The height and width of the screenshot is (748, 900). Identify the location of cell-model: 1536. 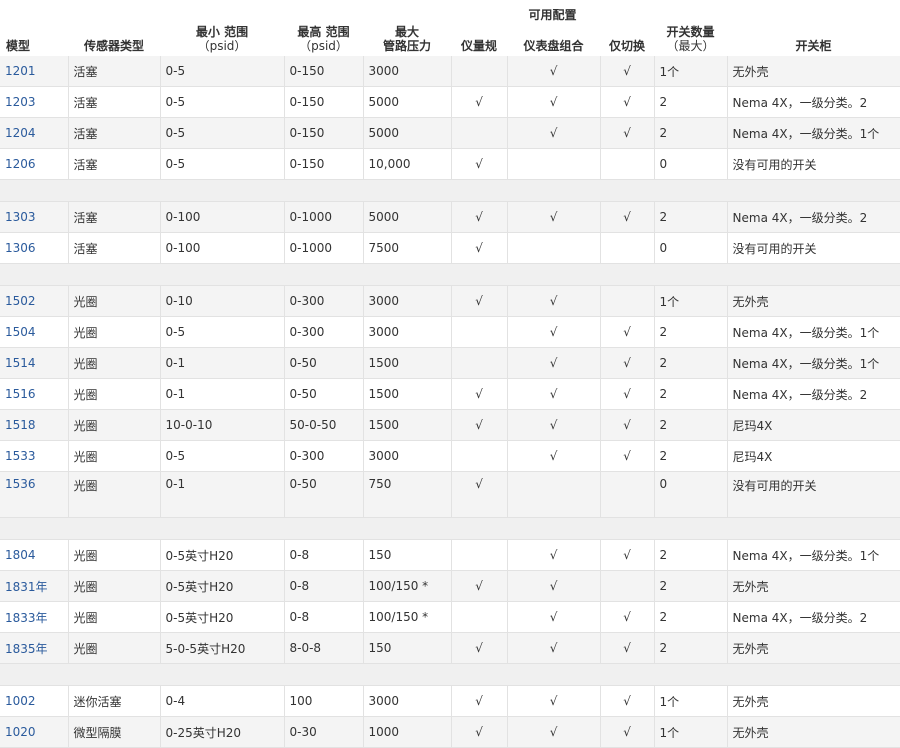
(34, 494).